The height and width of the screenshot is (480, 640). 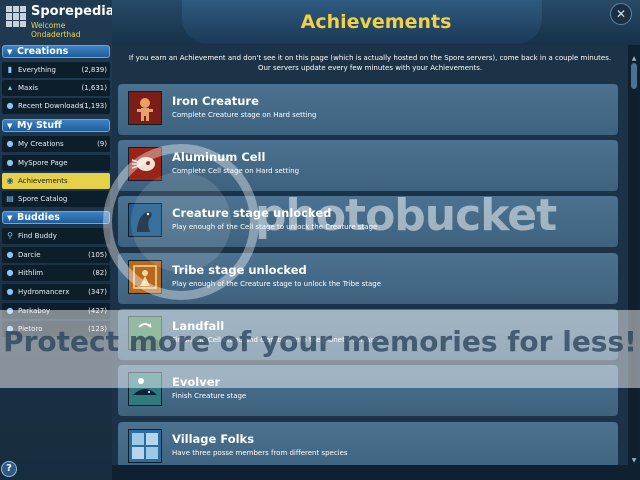 I want to click on sidebar-item-achievements: ◉ Achievements, so click(x=56, y=181).